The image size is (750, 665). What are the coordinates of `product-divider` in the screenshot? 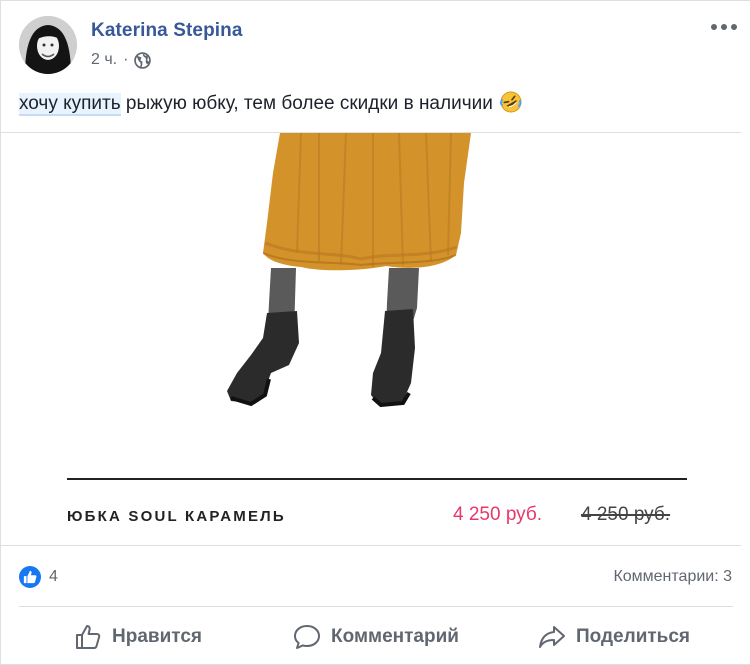 It's located at (377, 479).